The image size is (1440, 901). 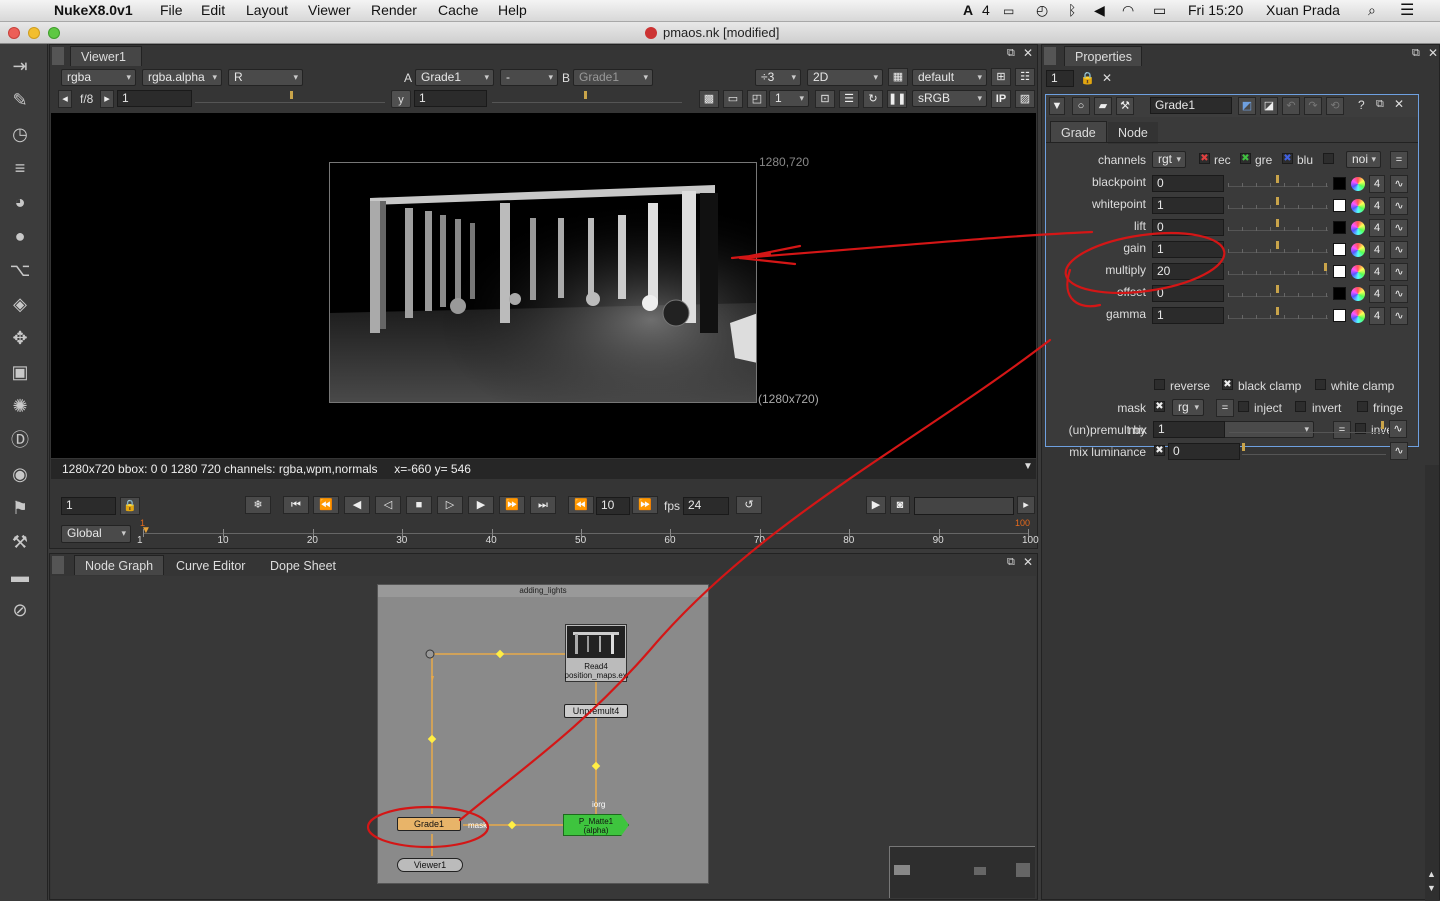 What do you see at coordinates (20, 372) in the screenshot?
I see `3d-nodes-icon: ▣` at bounding box center [20, 372].